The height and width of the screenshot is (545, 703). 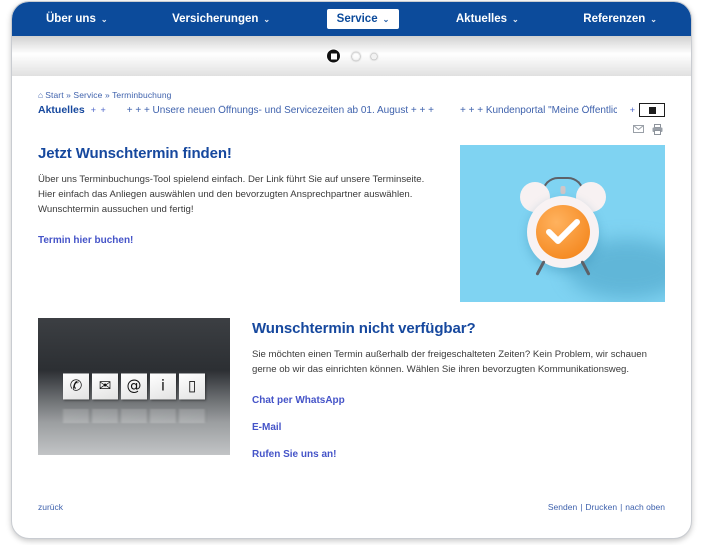 I want to click on hero-banner-carousel, so click(x=351, y=56).